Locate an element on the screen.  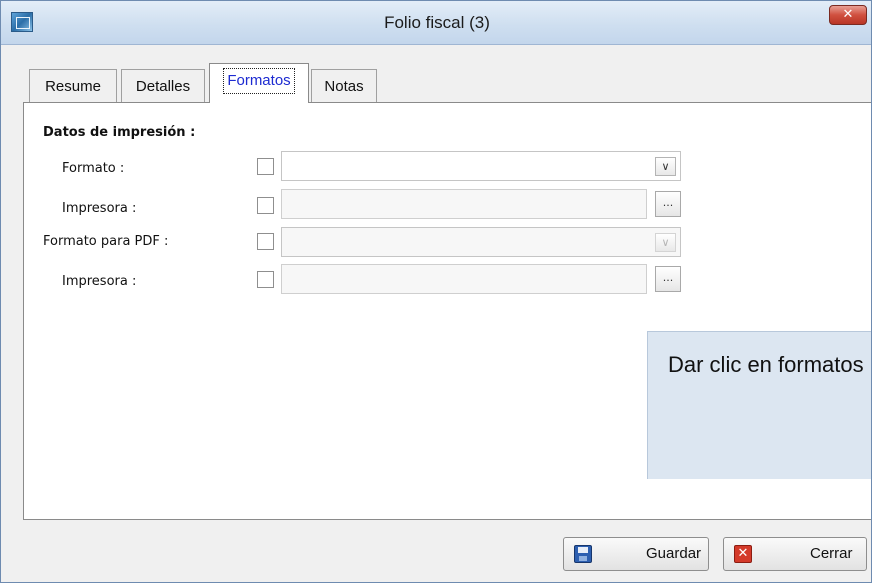
impresora-label: Impresora : is located at coordinates (99, 208).